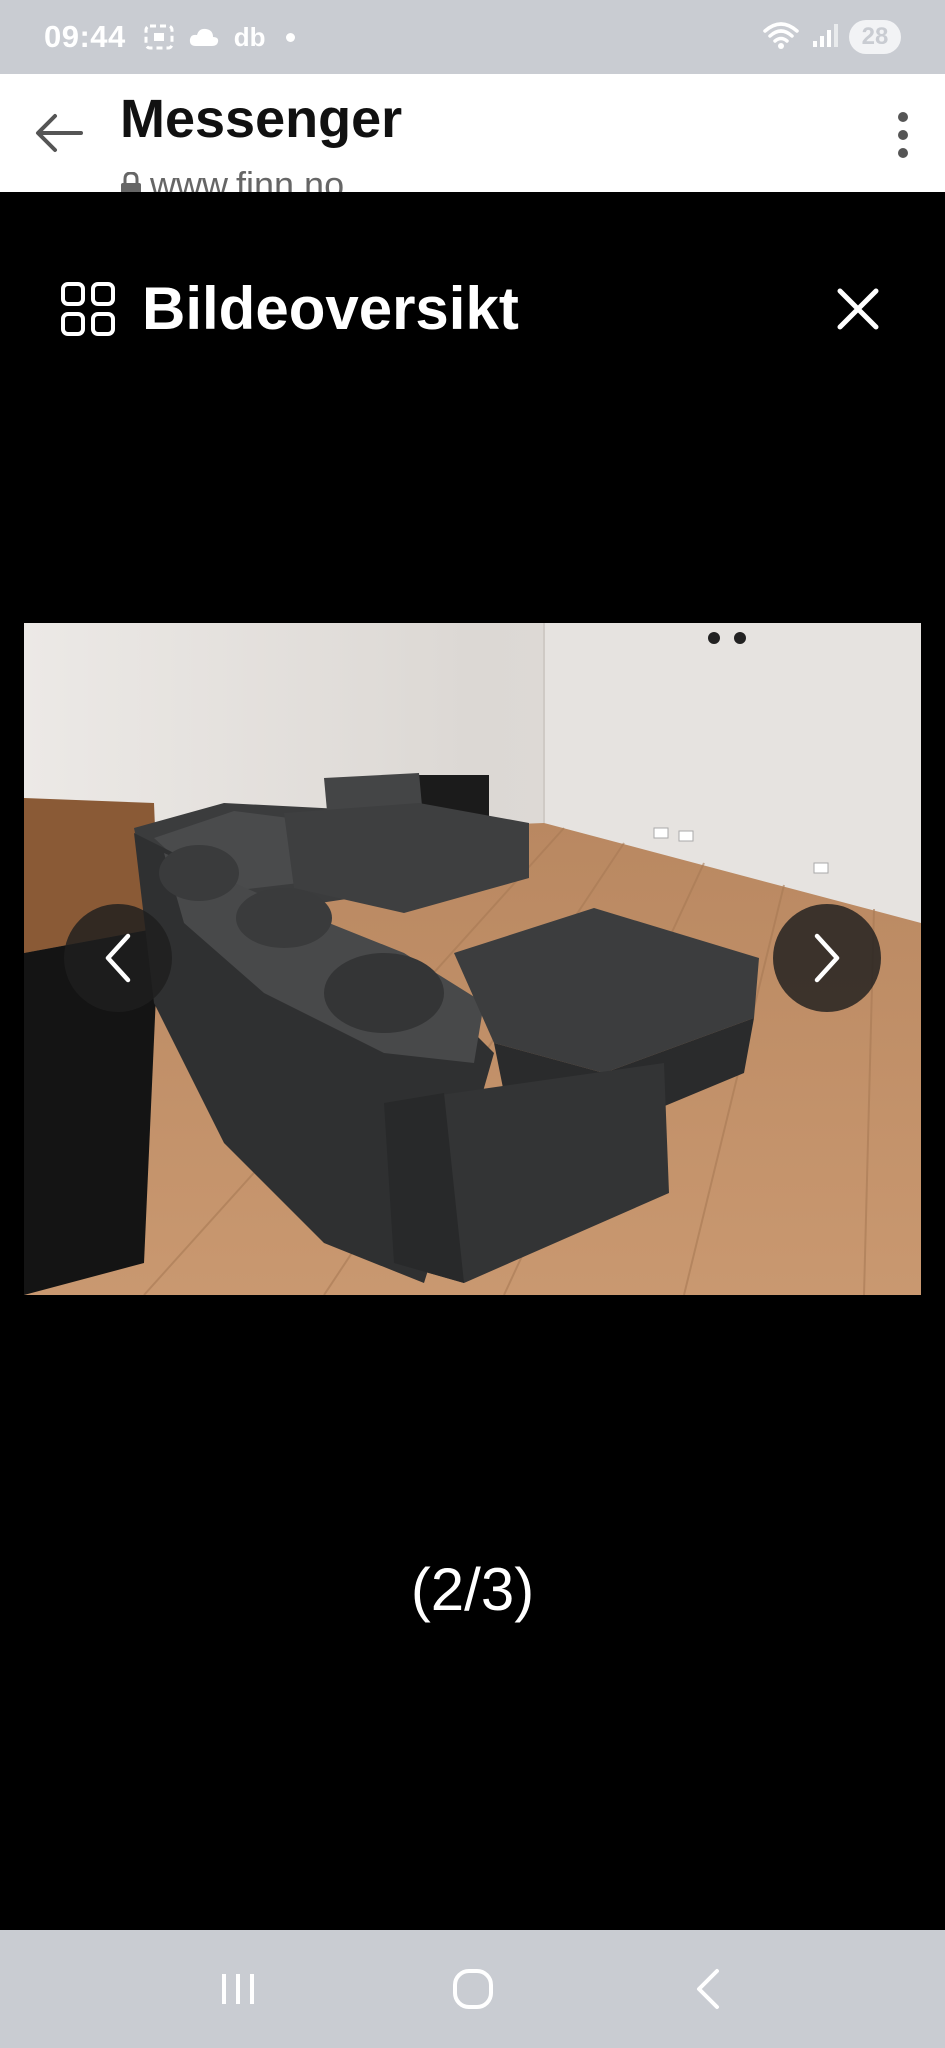  Describe the element at coordinates (85, 36) in the screenshot. I see `status-time: 09:44` at that location.